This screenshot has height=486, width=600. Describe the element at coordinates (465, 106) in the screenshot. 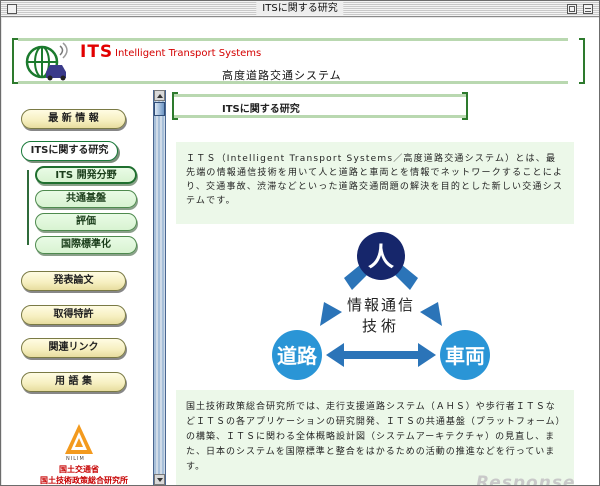

I see `section-bracket-right` at that location.